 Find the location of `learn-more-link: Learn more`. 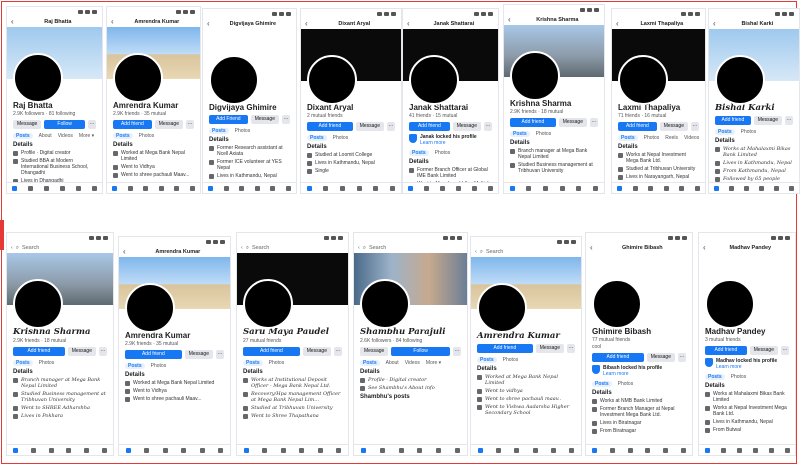

learn-more-link: Learn more is located at coordinates (632, 374).